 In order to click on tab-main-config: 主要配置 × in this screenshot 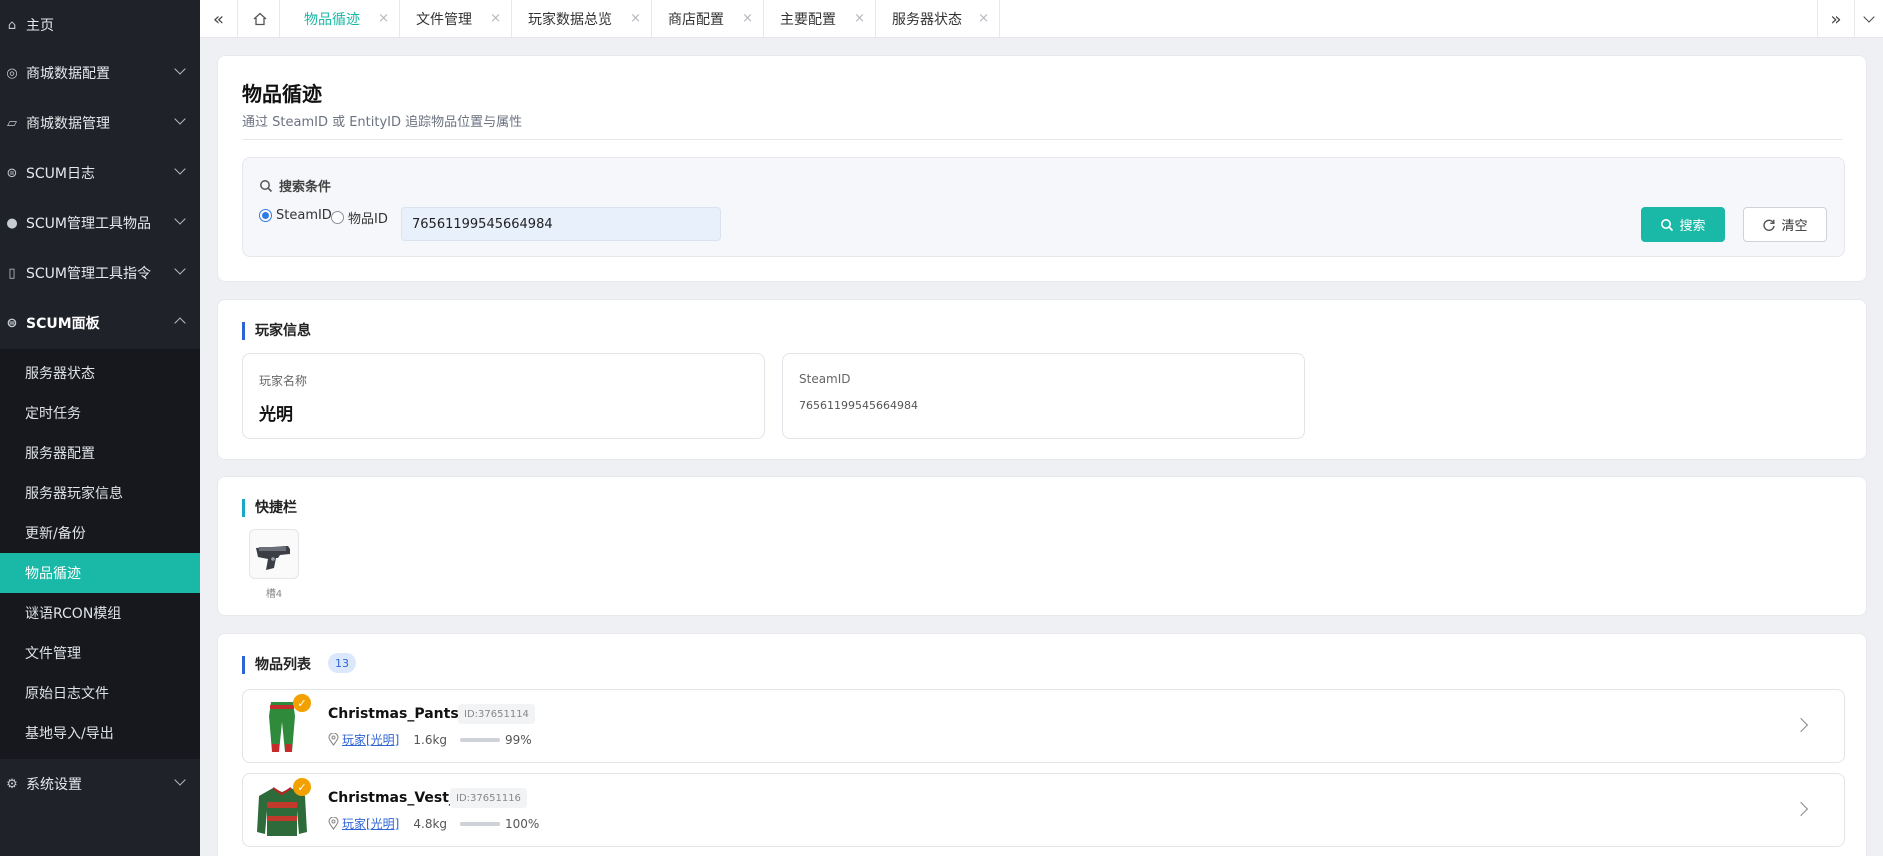, I will do `click(820, 19)`.